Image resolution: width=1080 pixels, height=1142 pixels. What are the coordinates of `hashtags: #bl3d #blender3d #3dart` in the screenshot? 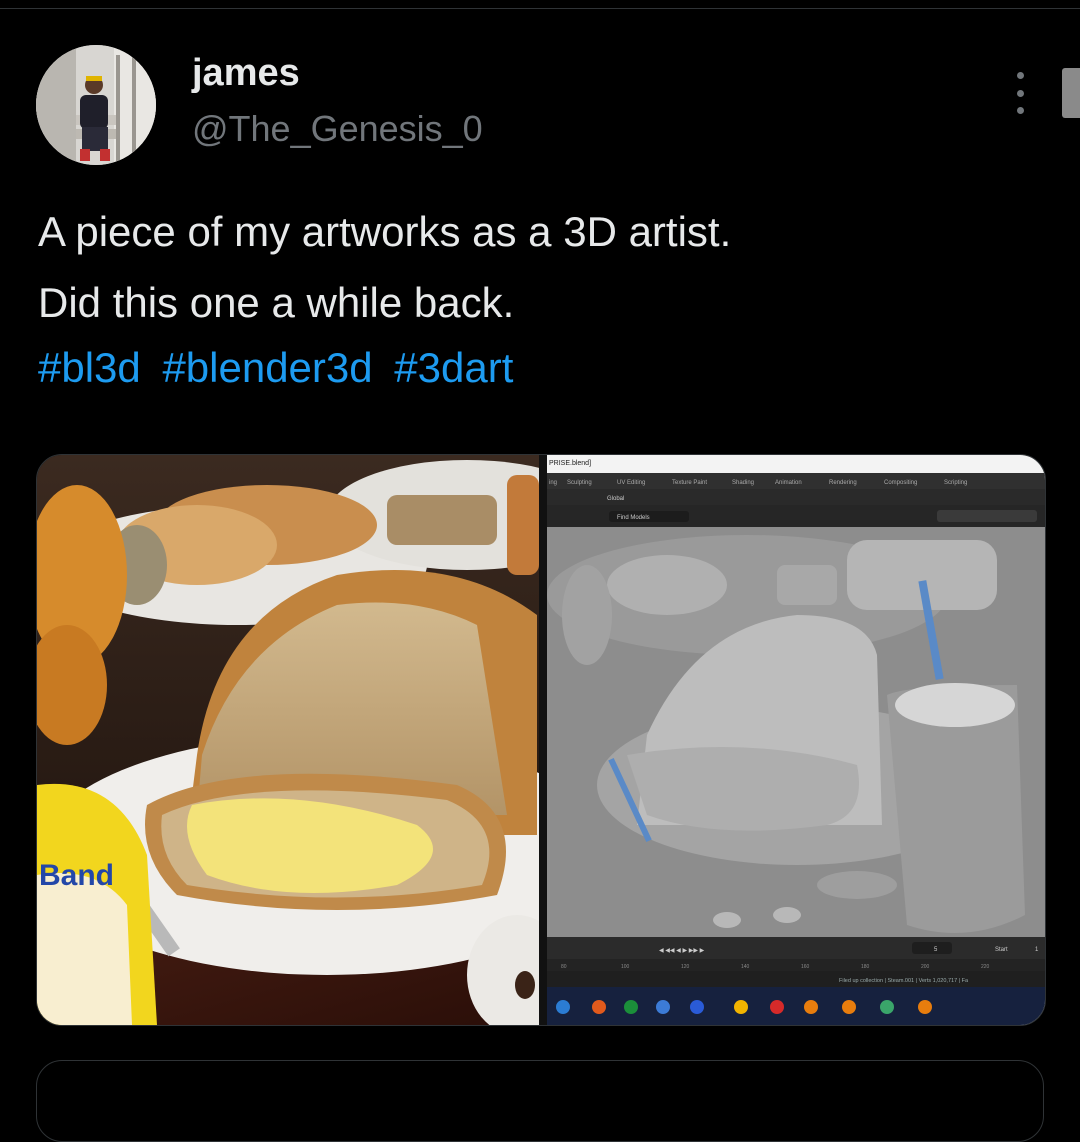 It's located at (280, 368).